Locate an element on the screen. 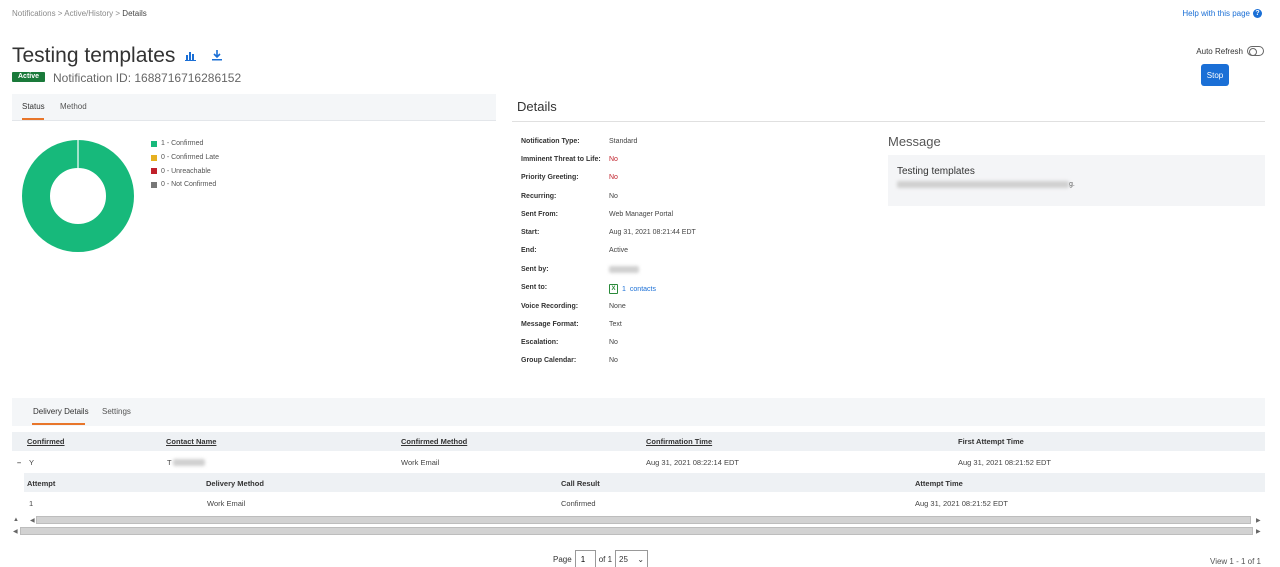 The width and height of the screenshot is (1280, 567). auto-refresh: Auto Refresh is located at coordinates (1230, 51).